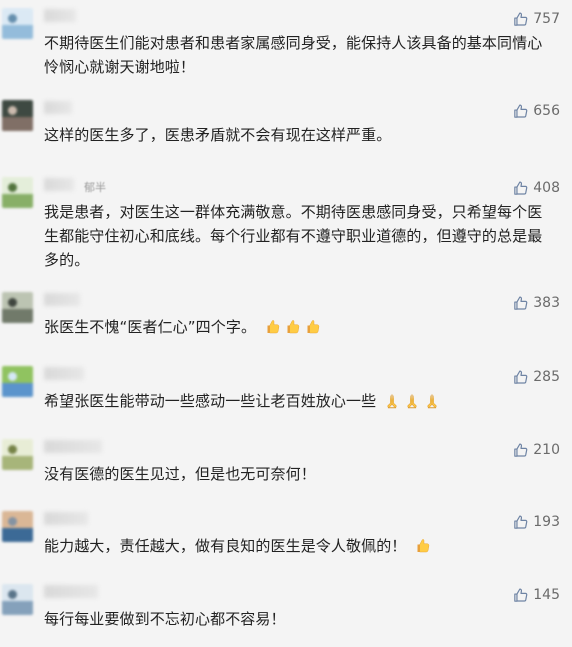 This screenshot has height=647, width=572. I want to click on comment-item: 285 希望张医生能带动一些感动一些让老百姓放心一些, so click(286, 394).